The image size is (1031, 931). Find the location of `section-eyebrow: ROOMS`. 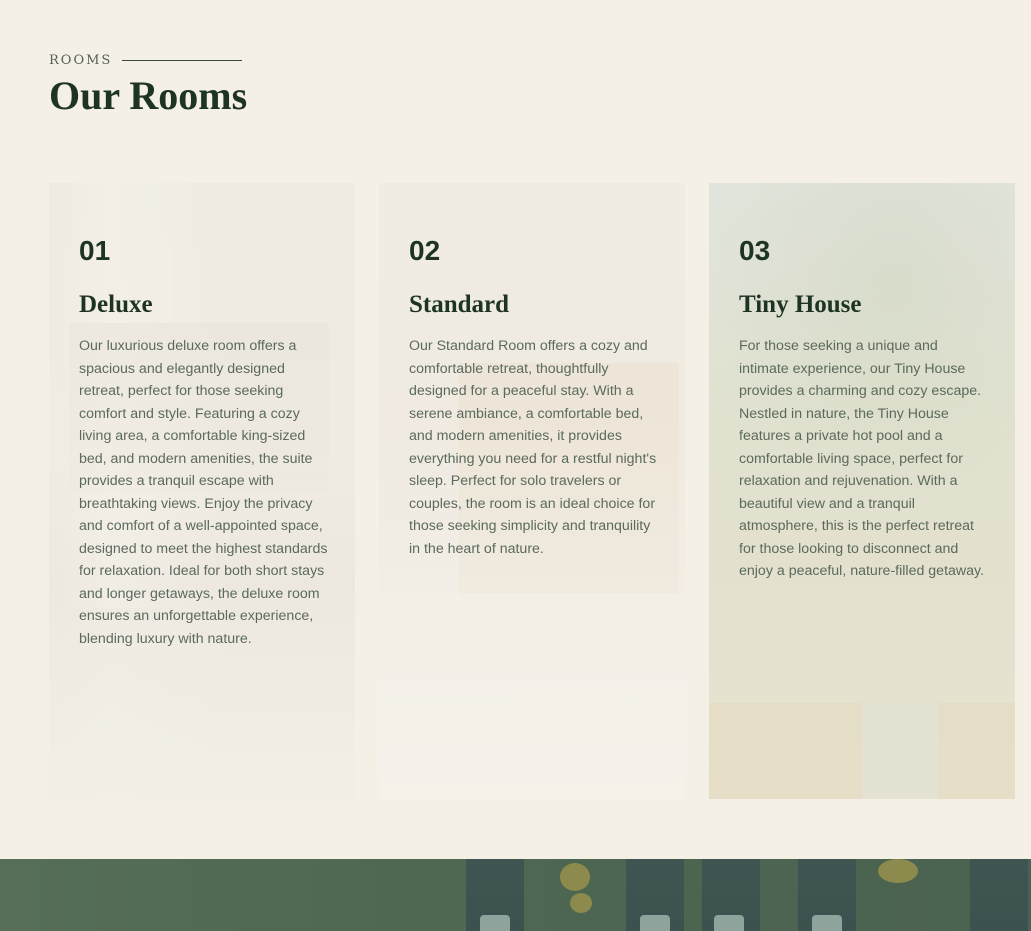

section-eyebrow: ROOMS is located at coordinates (81, 60).